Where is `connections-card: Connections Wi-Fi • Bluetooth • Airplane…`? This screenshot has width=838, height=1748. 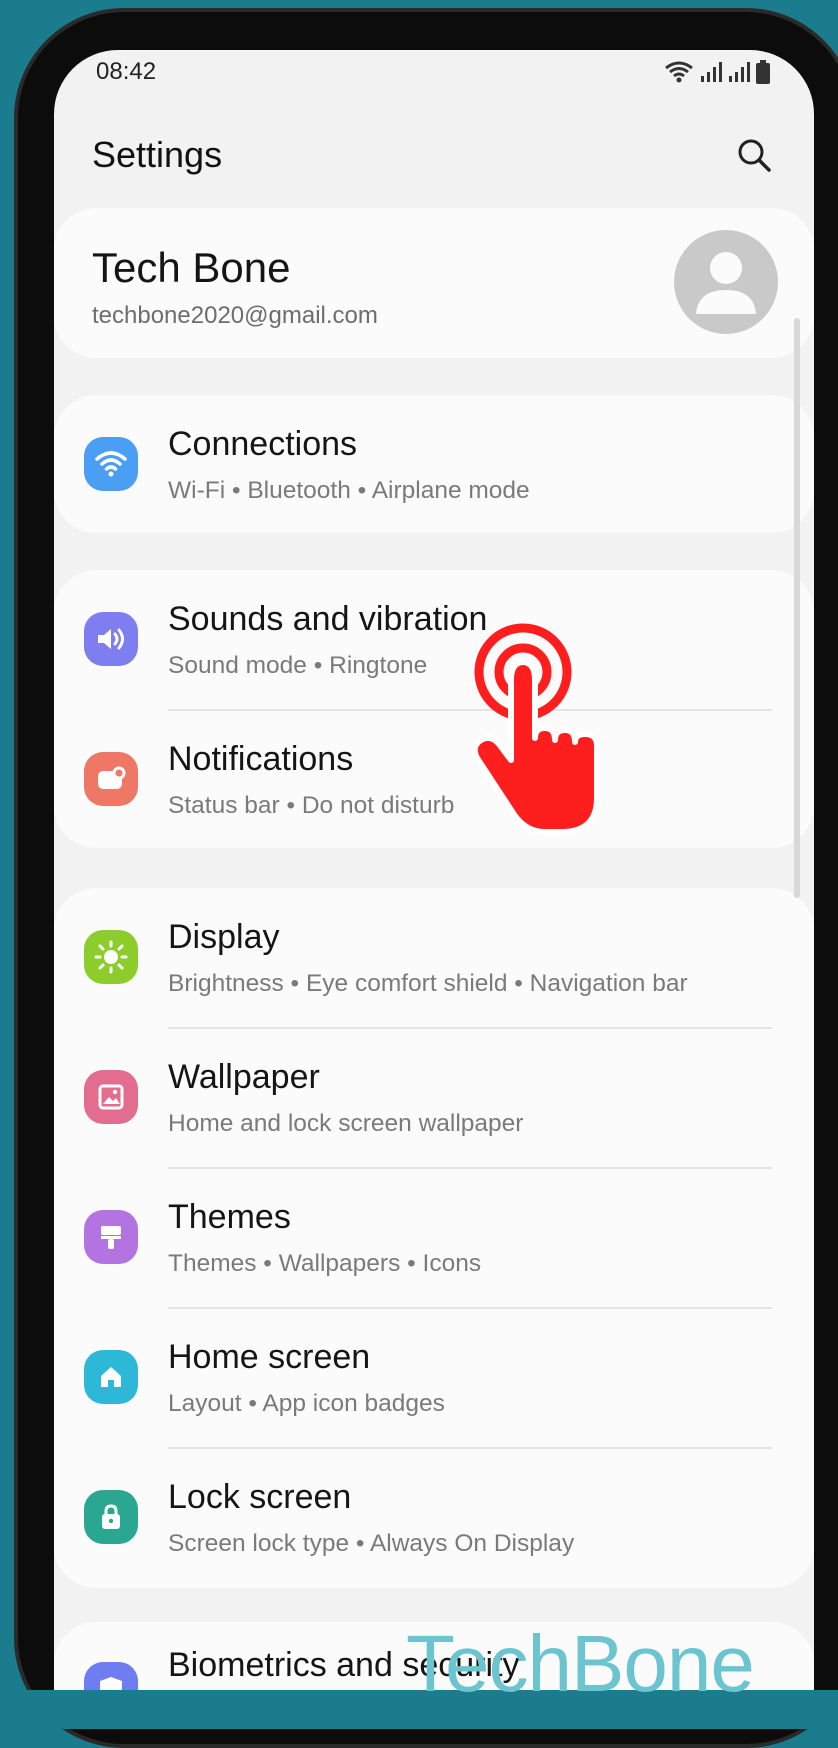
connections-card: Connections Wi-Fi • Bluetooth • Airplane… is located at coordinates (434, 464).